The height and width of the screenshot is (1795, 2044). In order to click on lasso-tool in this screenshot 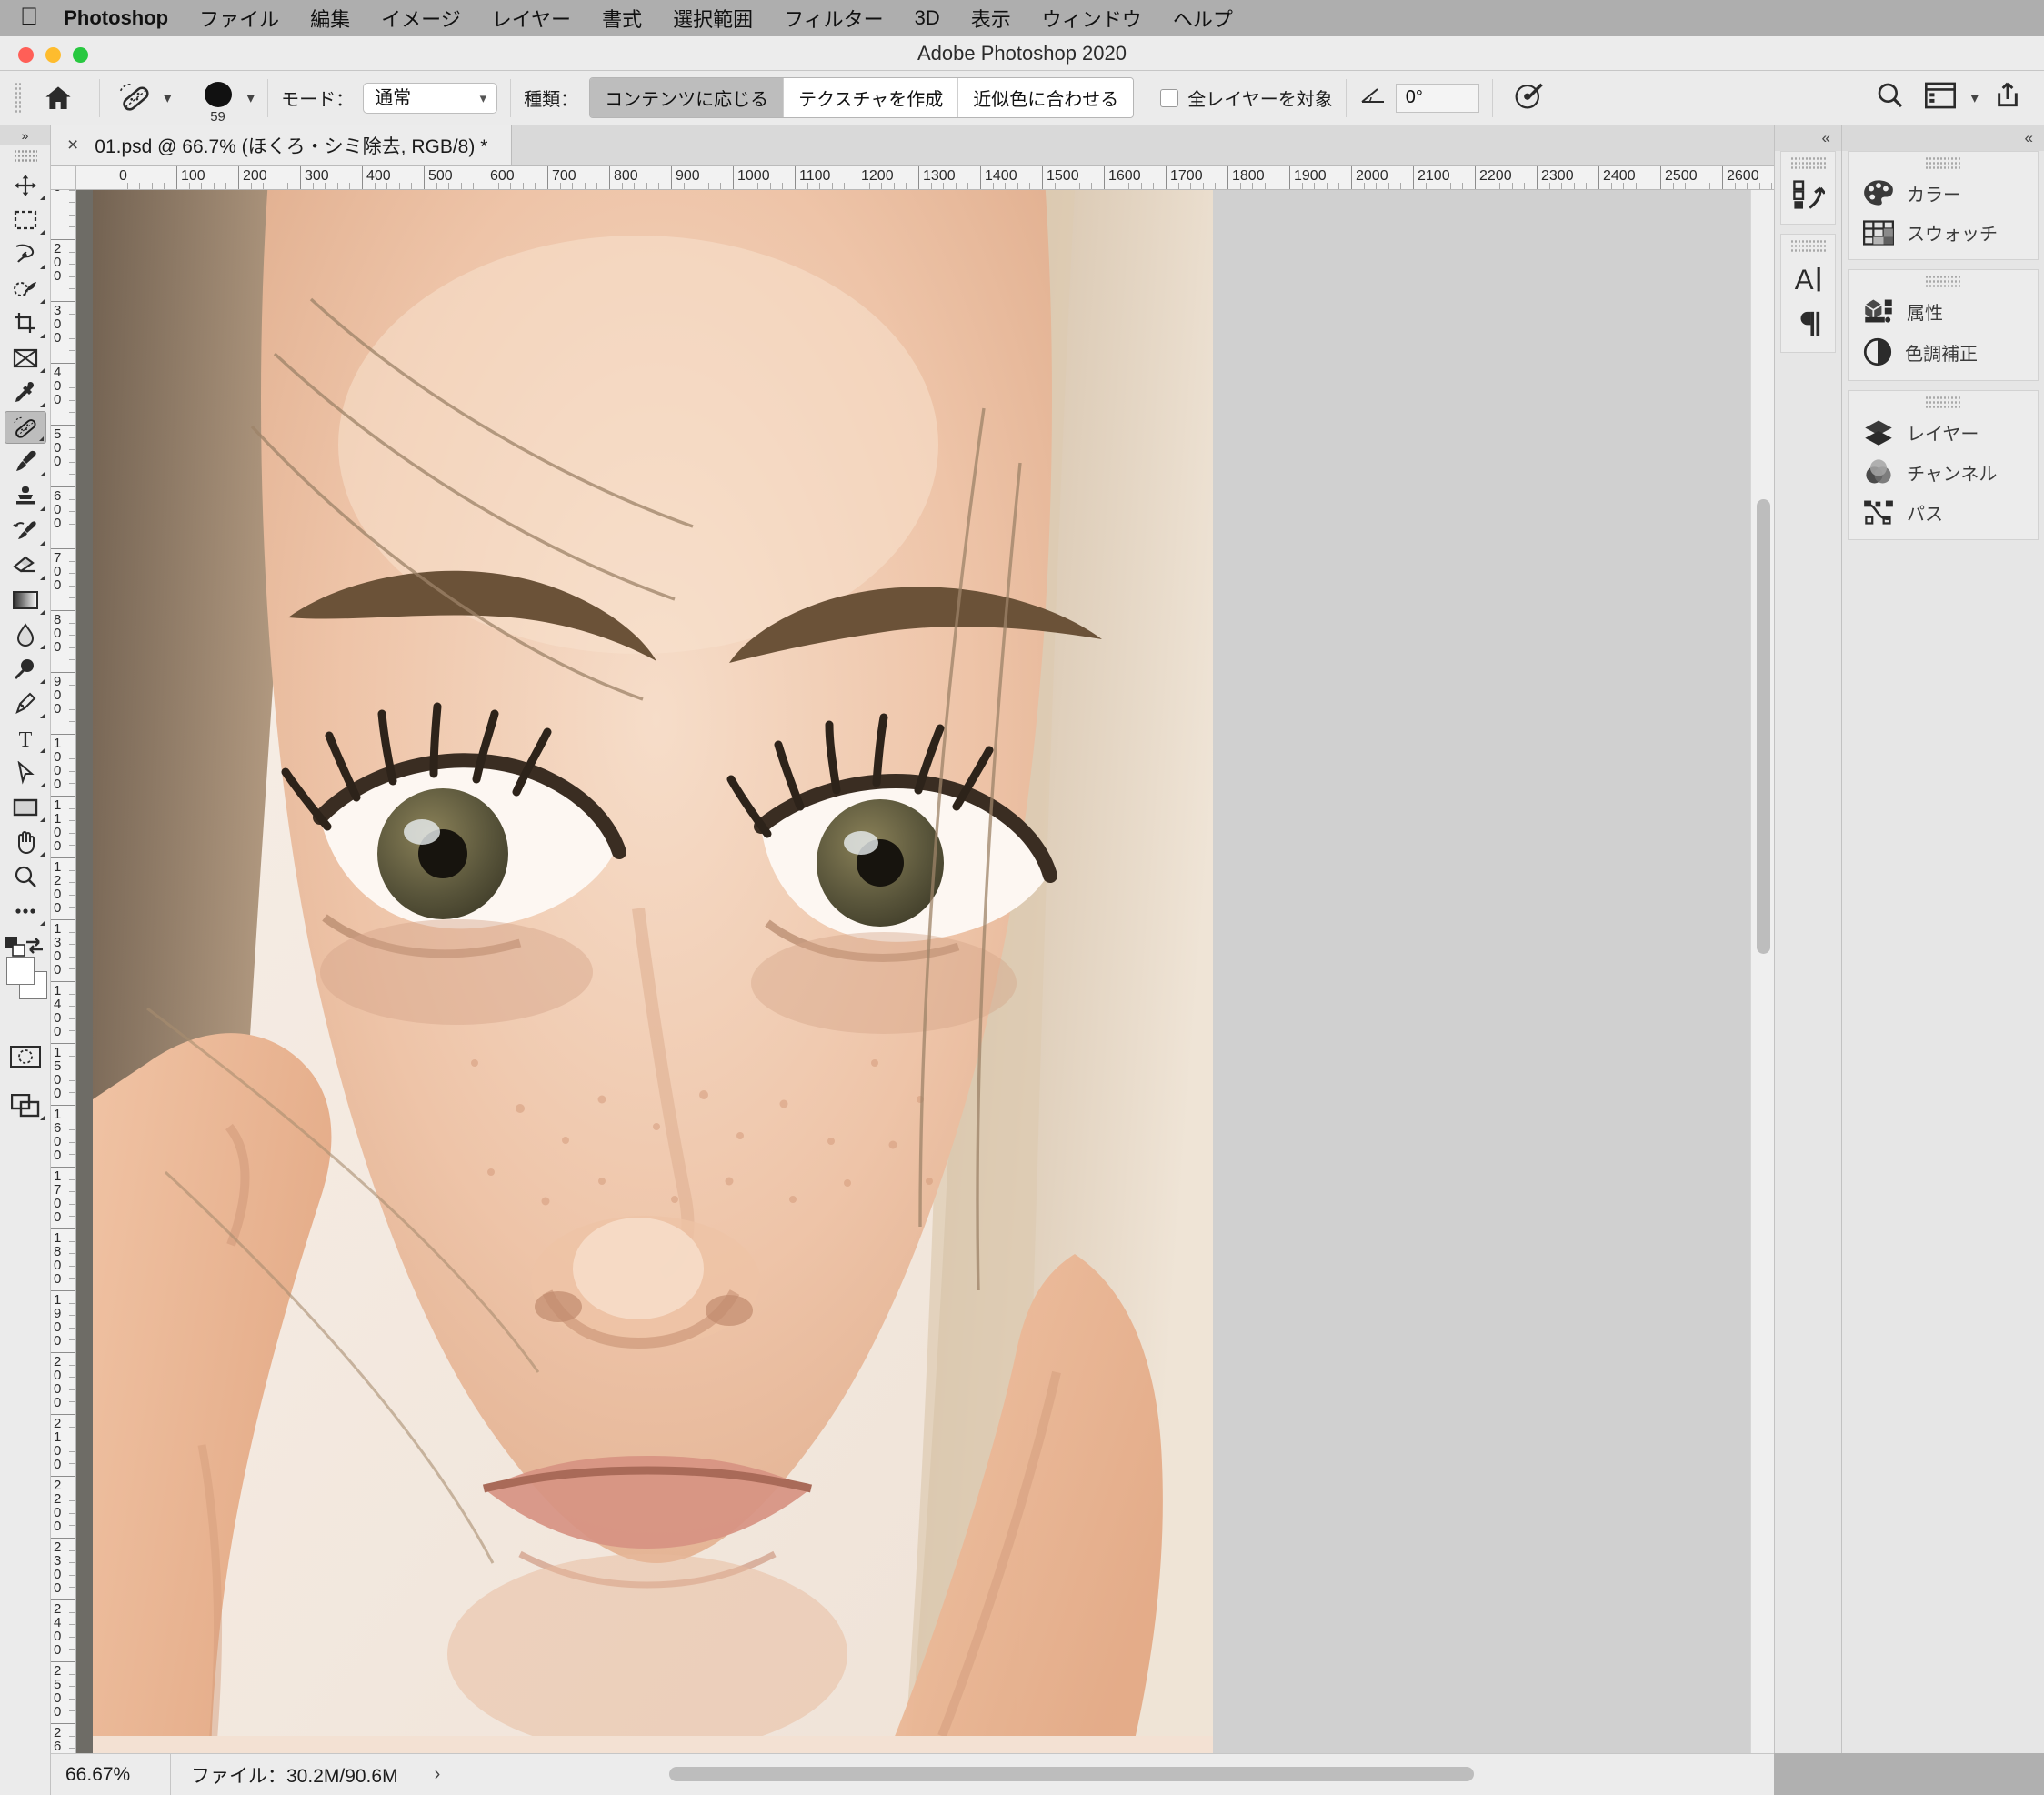, I will do `click(26, 254)`.